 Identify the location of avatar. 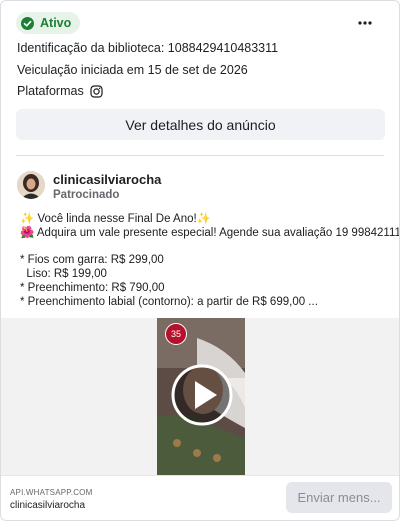
(31, 185).